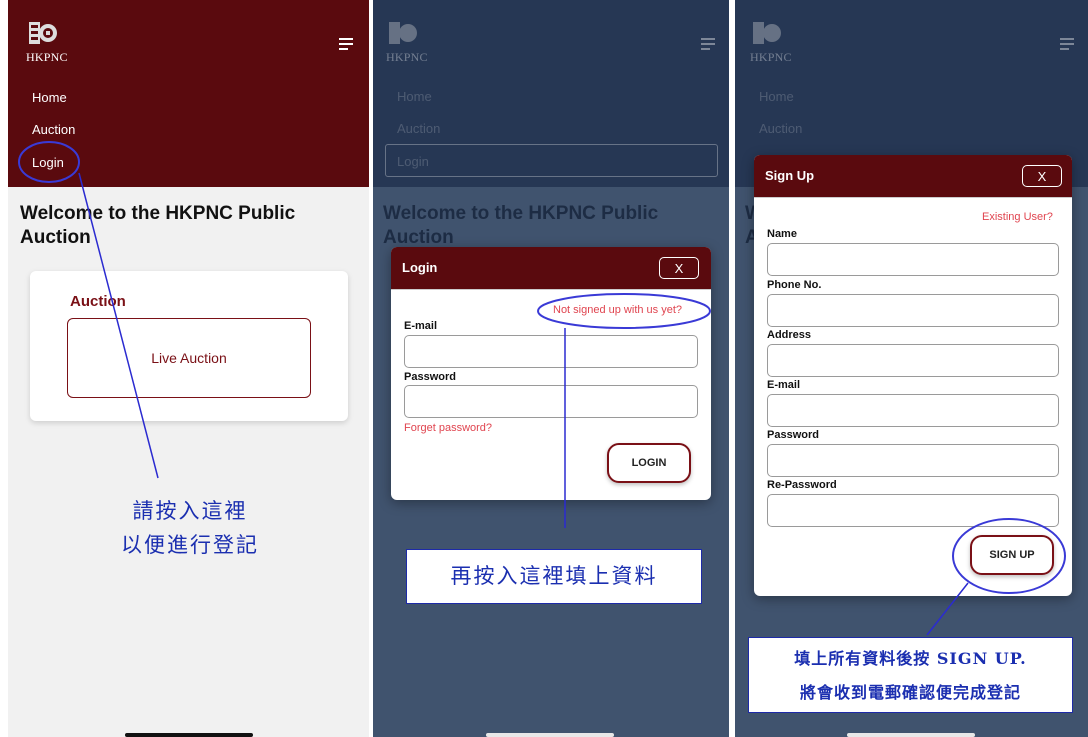 This screenshot has width=1088, height=737. Describe the element at coordinates (913, 310) in the screenshot. I see `phone-field` at that location.